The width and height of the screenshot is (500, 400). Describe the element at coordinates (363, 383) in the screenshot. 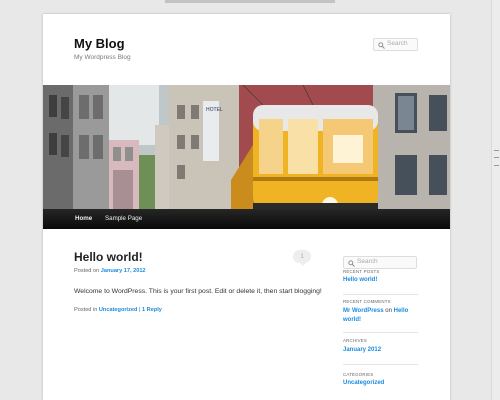

I see `category-link: Uncategorized` at that location.